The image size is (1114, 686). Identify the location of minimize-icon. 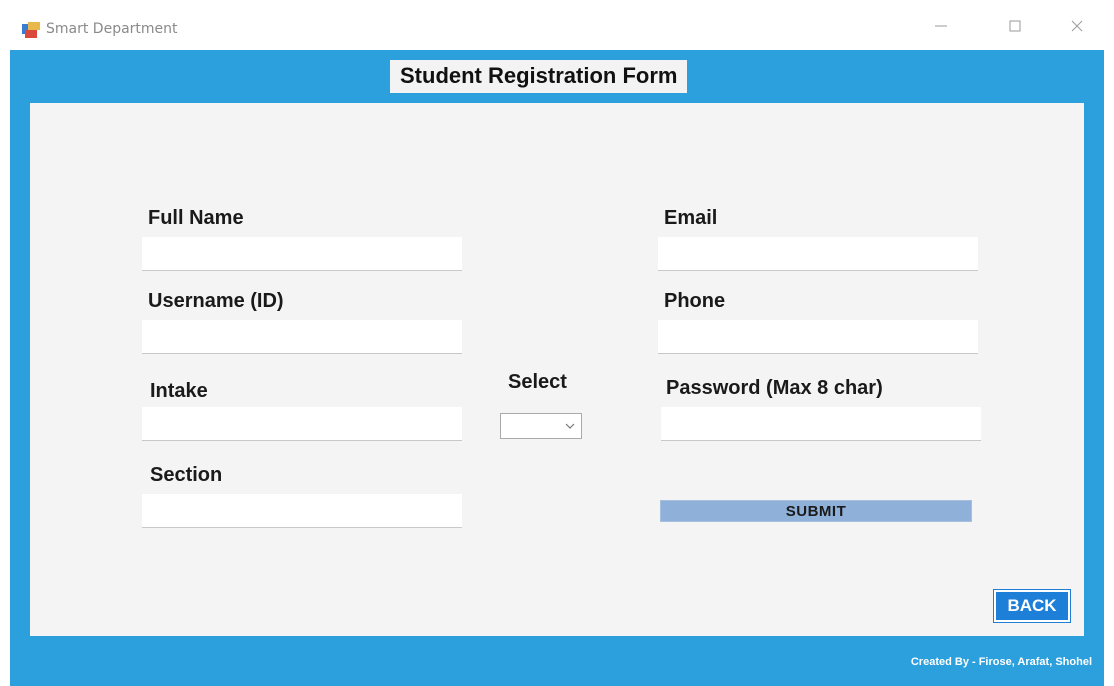
(941, 26).